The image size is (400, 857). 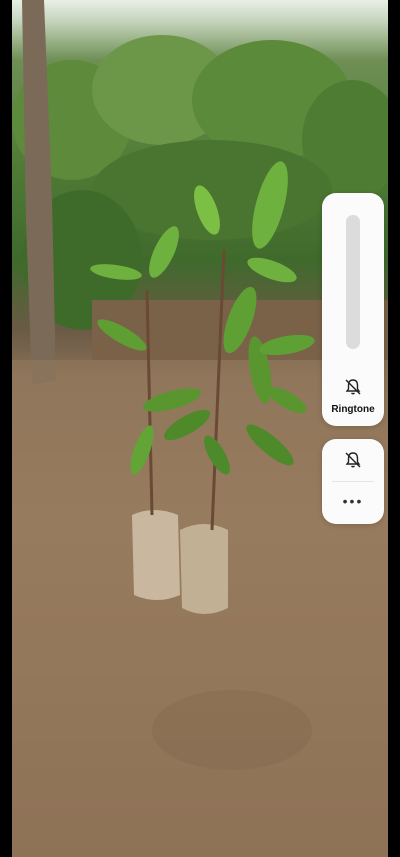 I want to click on divider, so click(x=353, y=481).